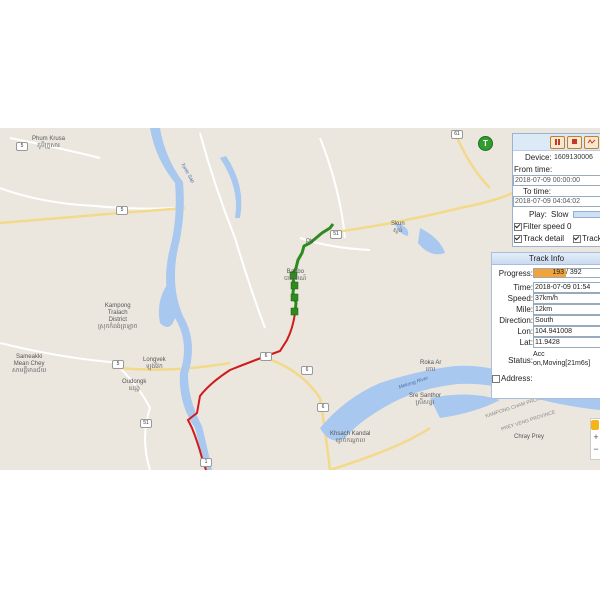  I want to click on pause-button, so click(557, 142).